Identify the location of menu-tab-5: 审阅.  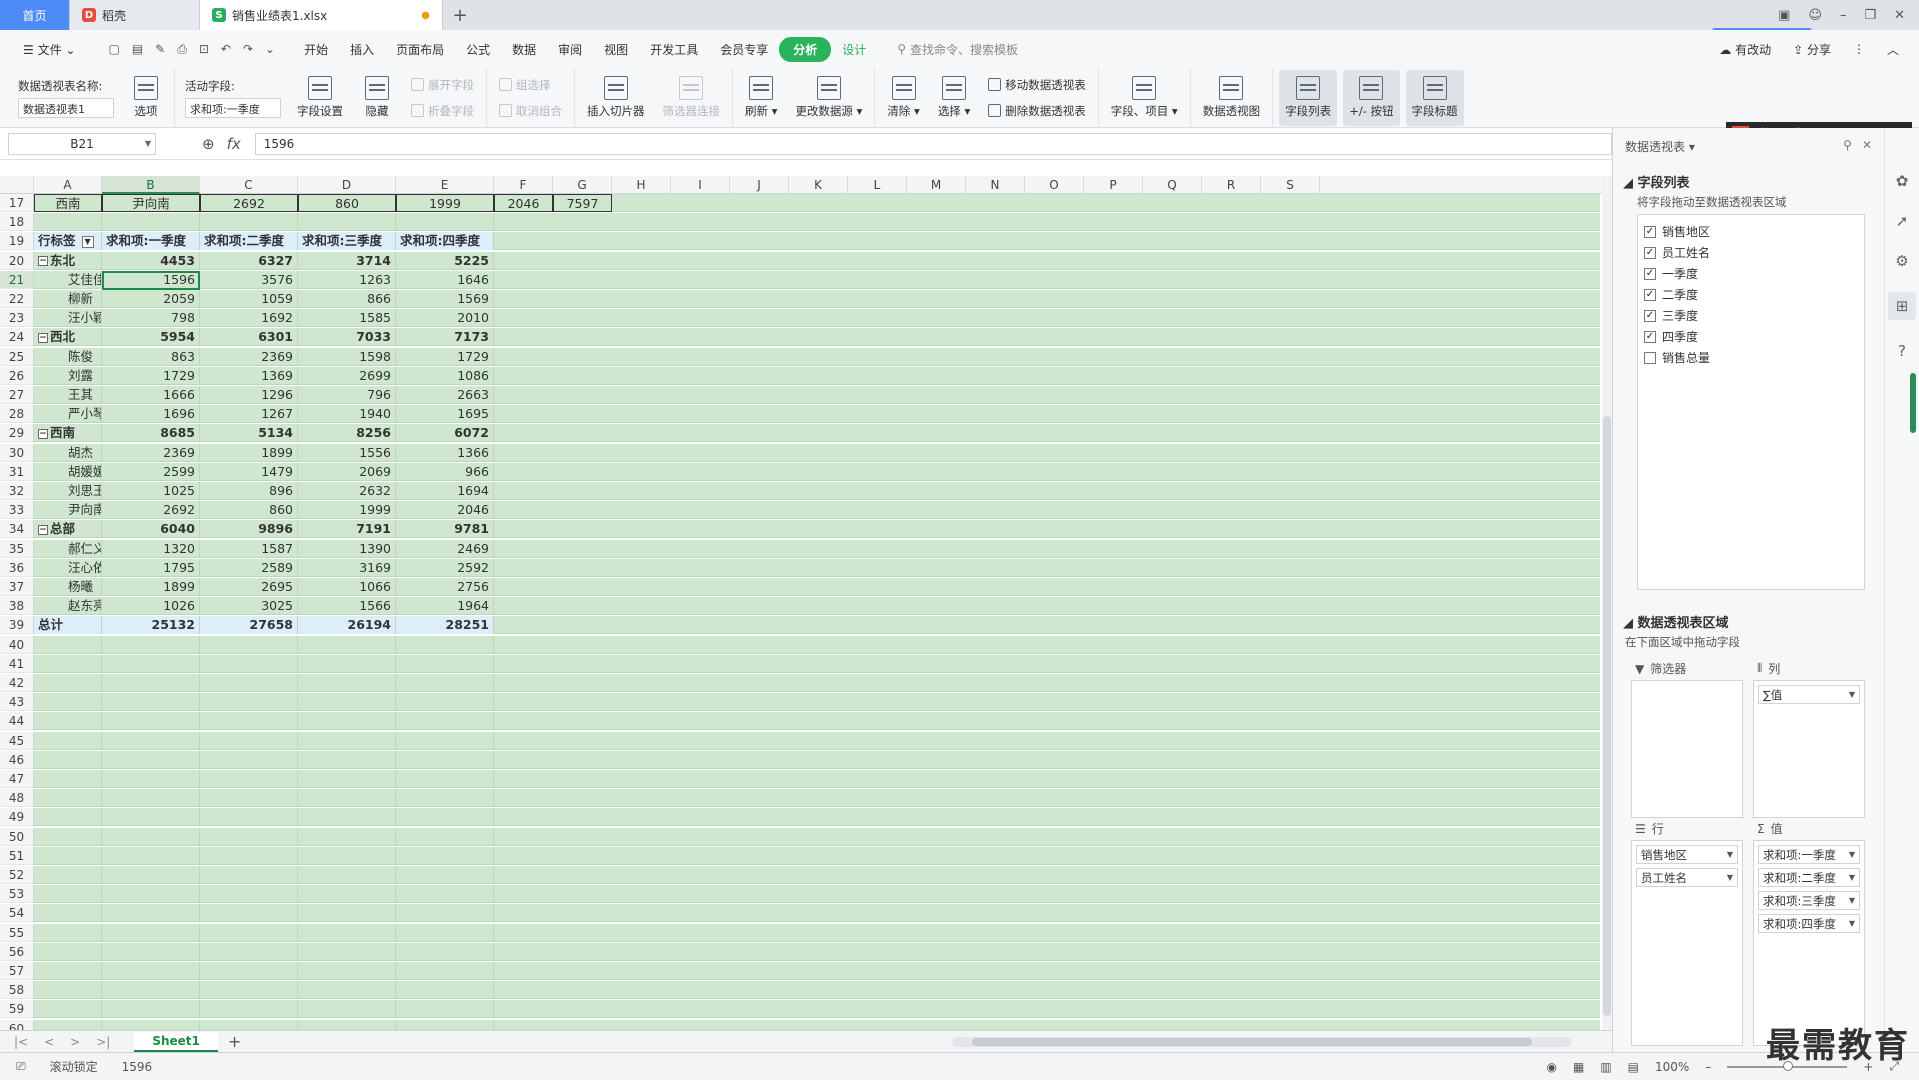
(570, 49).